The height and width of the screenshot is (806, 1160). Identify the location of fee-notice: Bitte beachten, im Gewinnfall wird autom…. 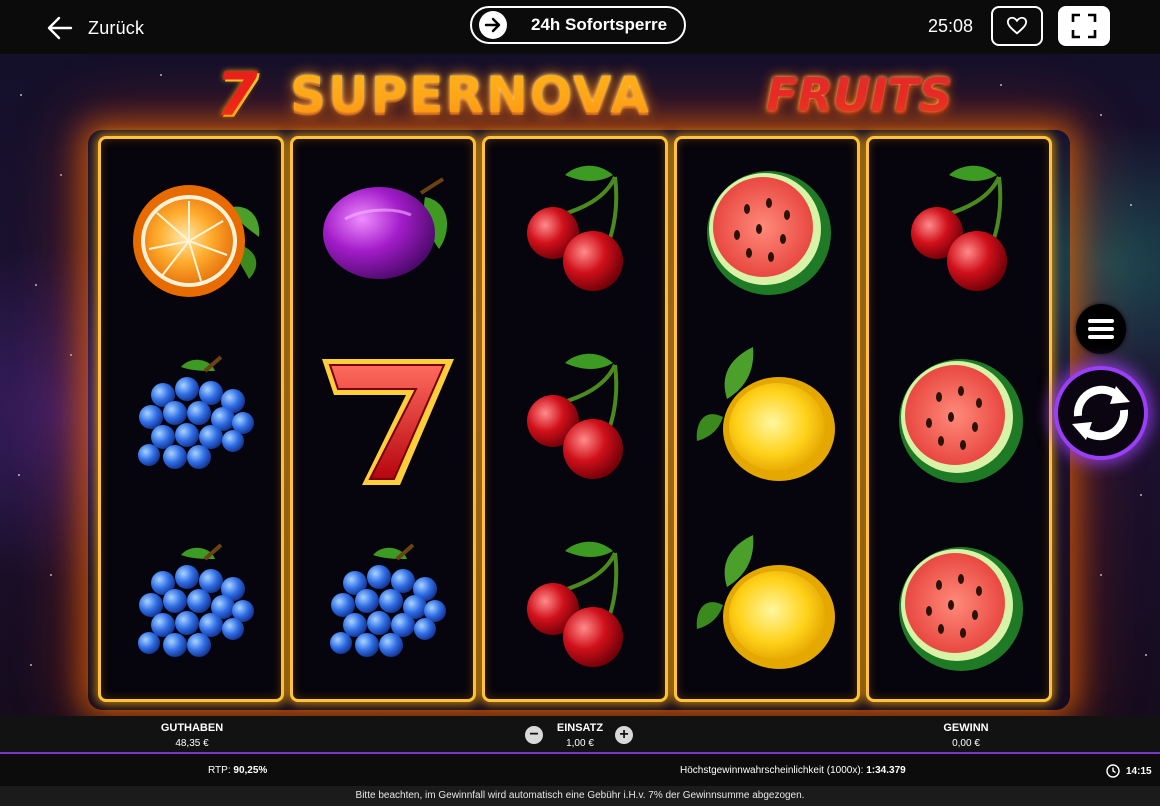
(580, 796).